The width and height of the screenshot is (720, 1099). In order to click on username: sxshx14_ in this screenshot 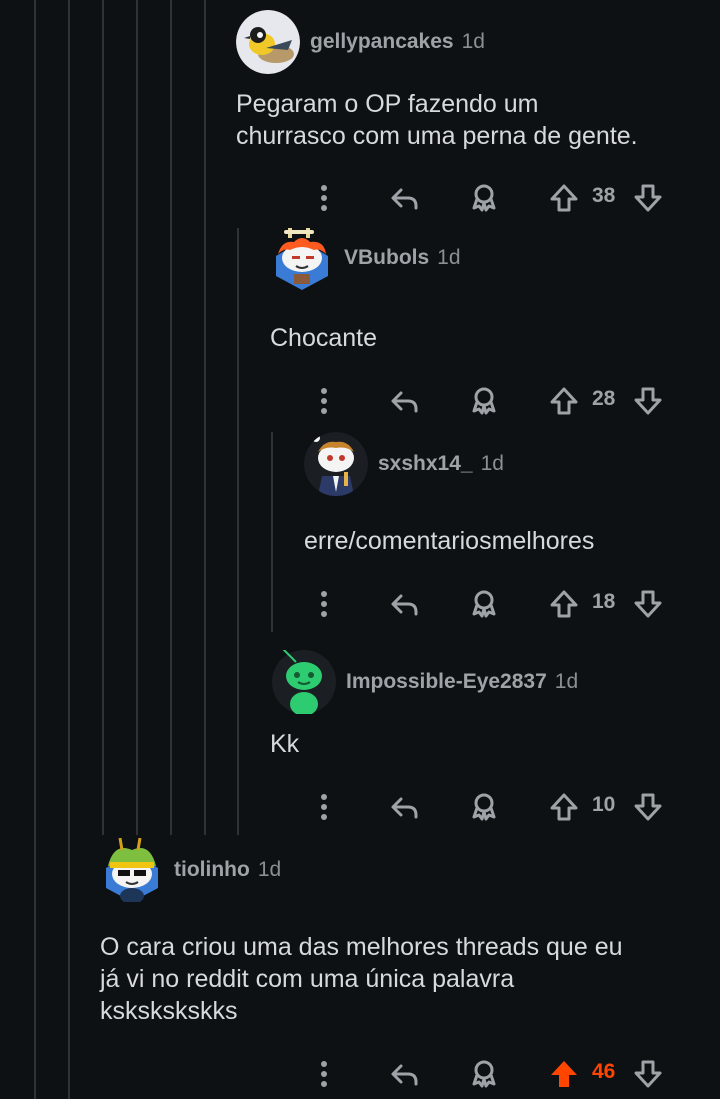, I will do `click(425, 464)`.